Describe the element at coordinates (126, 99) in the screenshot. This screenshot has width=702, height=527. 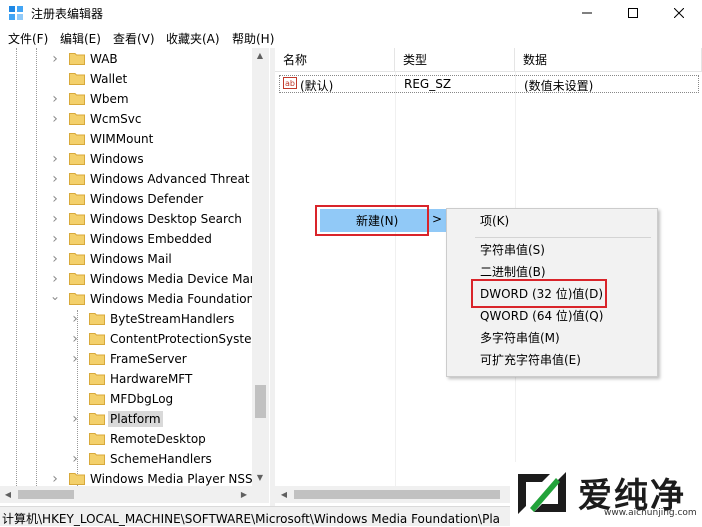
I see `tree-item: › Wbem` at that location.